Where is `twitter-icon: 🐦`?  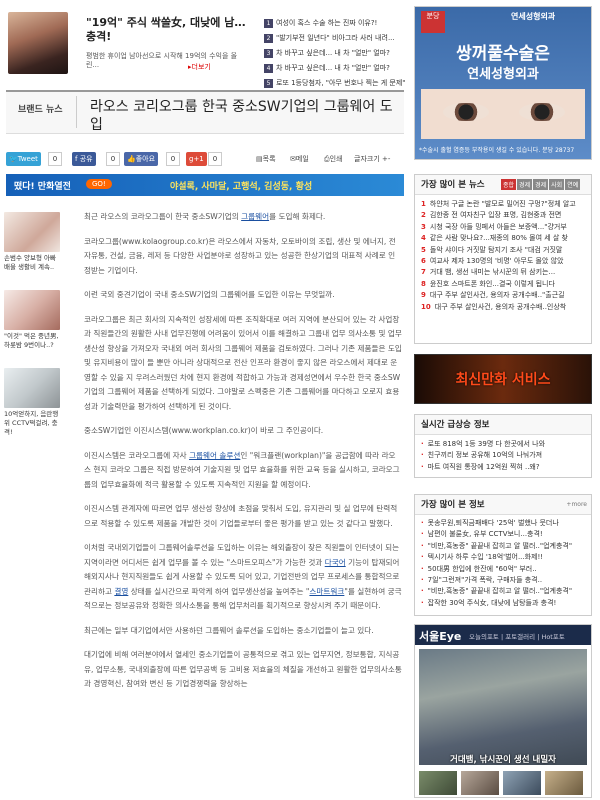 twitter-icon: 🐦 is located at coordinates (13, 159).